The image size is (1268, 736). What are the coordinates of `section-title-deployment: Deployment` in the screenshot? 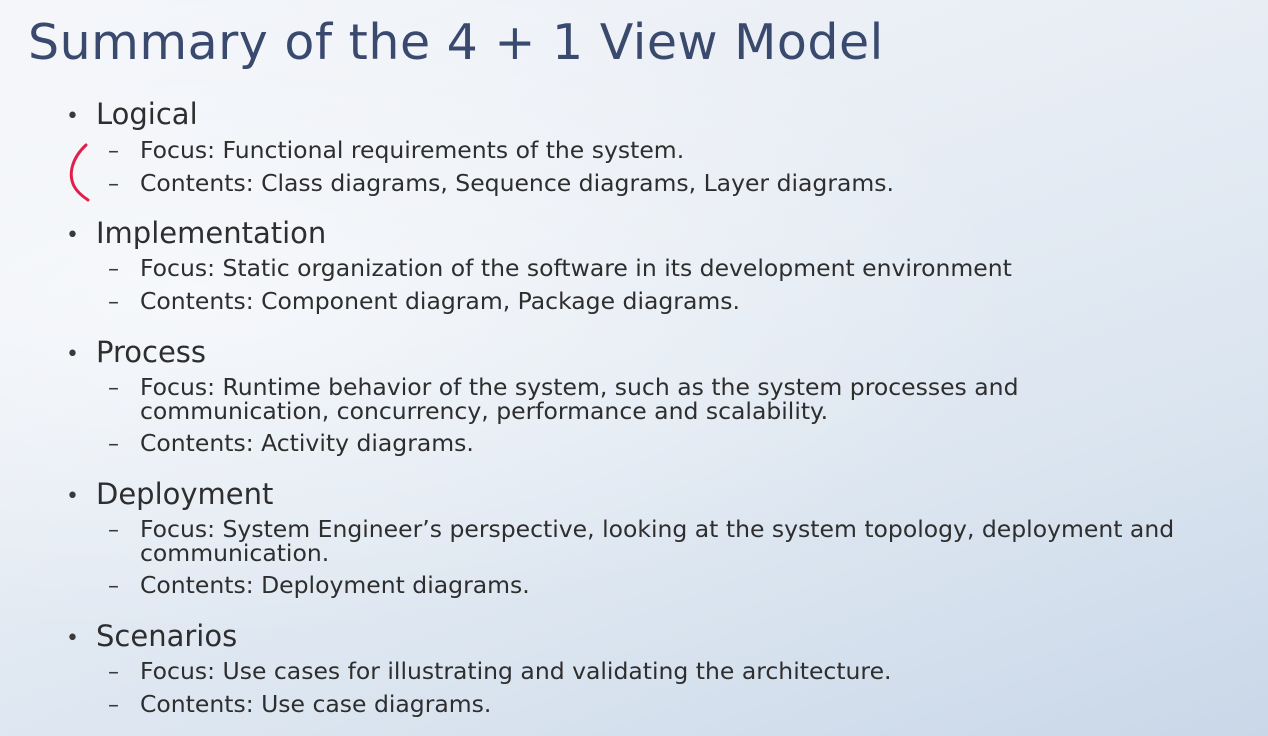 It's located at (185, 494).